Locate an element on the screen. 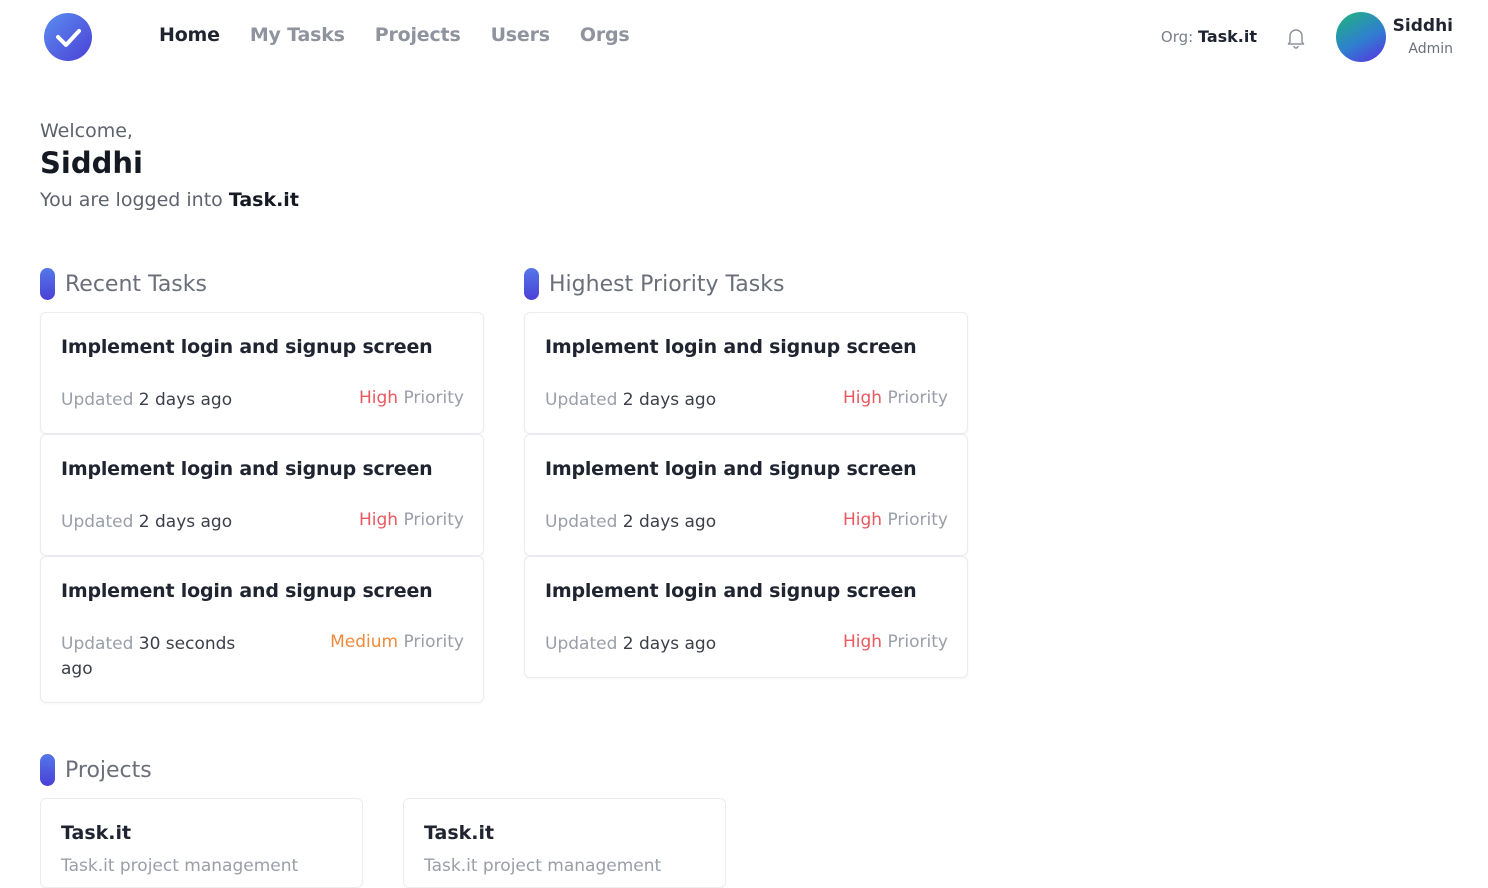  welcome-name: Siddhi is located at coordinates (91, 163).